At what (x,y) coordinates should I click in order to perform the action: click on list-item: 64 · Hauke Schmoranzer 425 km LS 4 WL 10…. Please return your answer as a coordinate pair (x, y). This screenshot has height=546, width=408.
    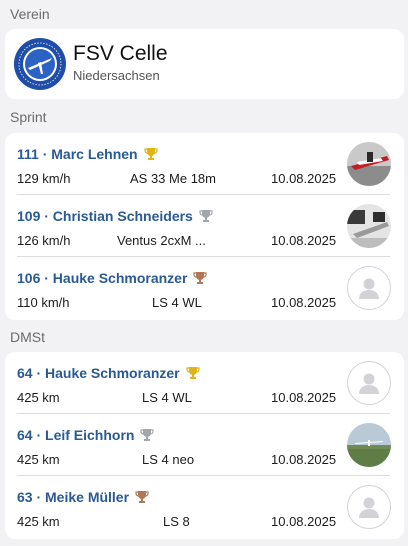
    Looking at the image, I should click on (204, 383).